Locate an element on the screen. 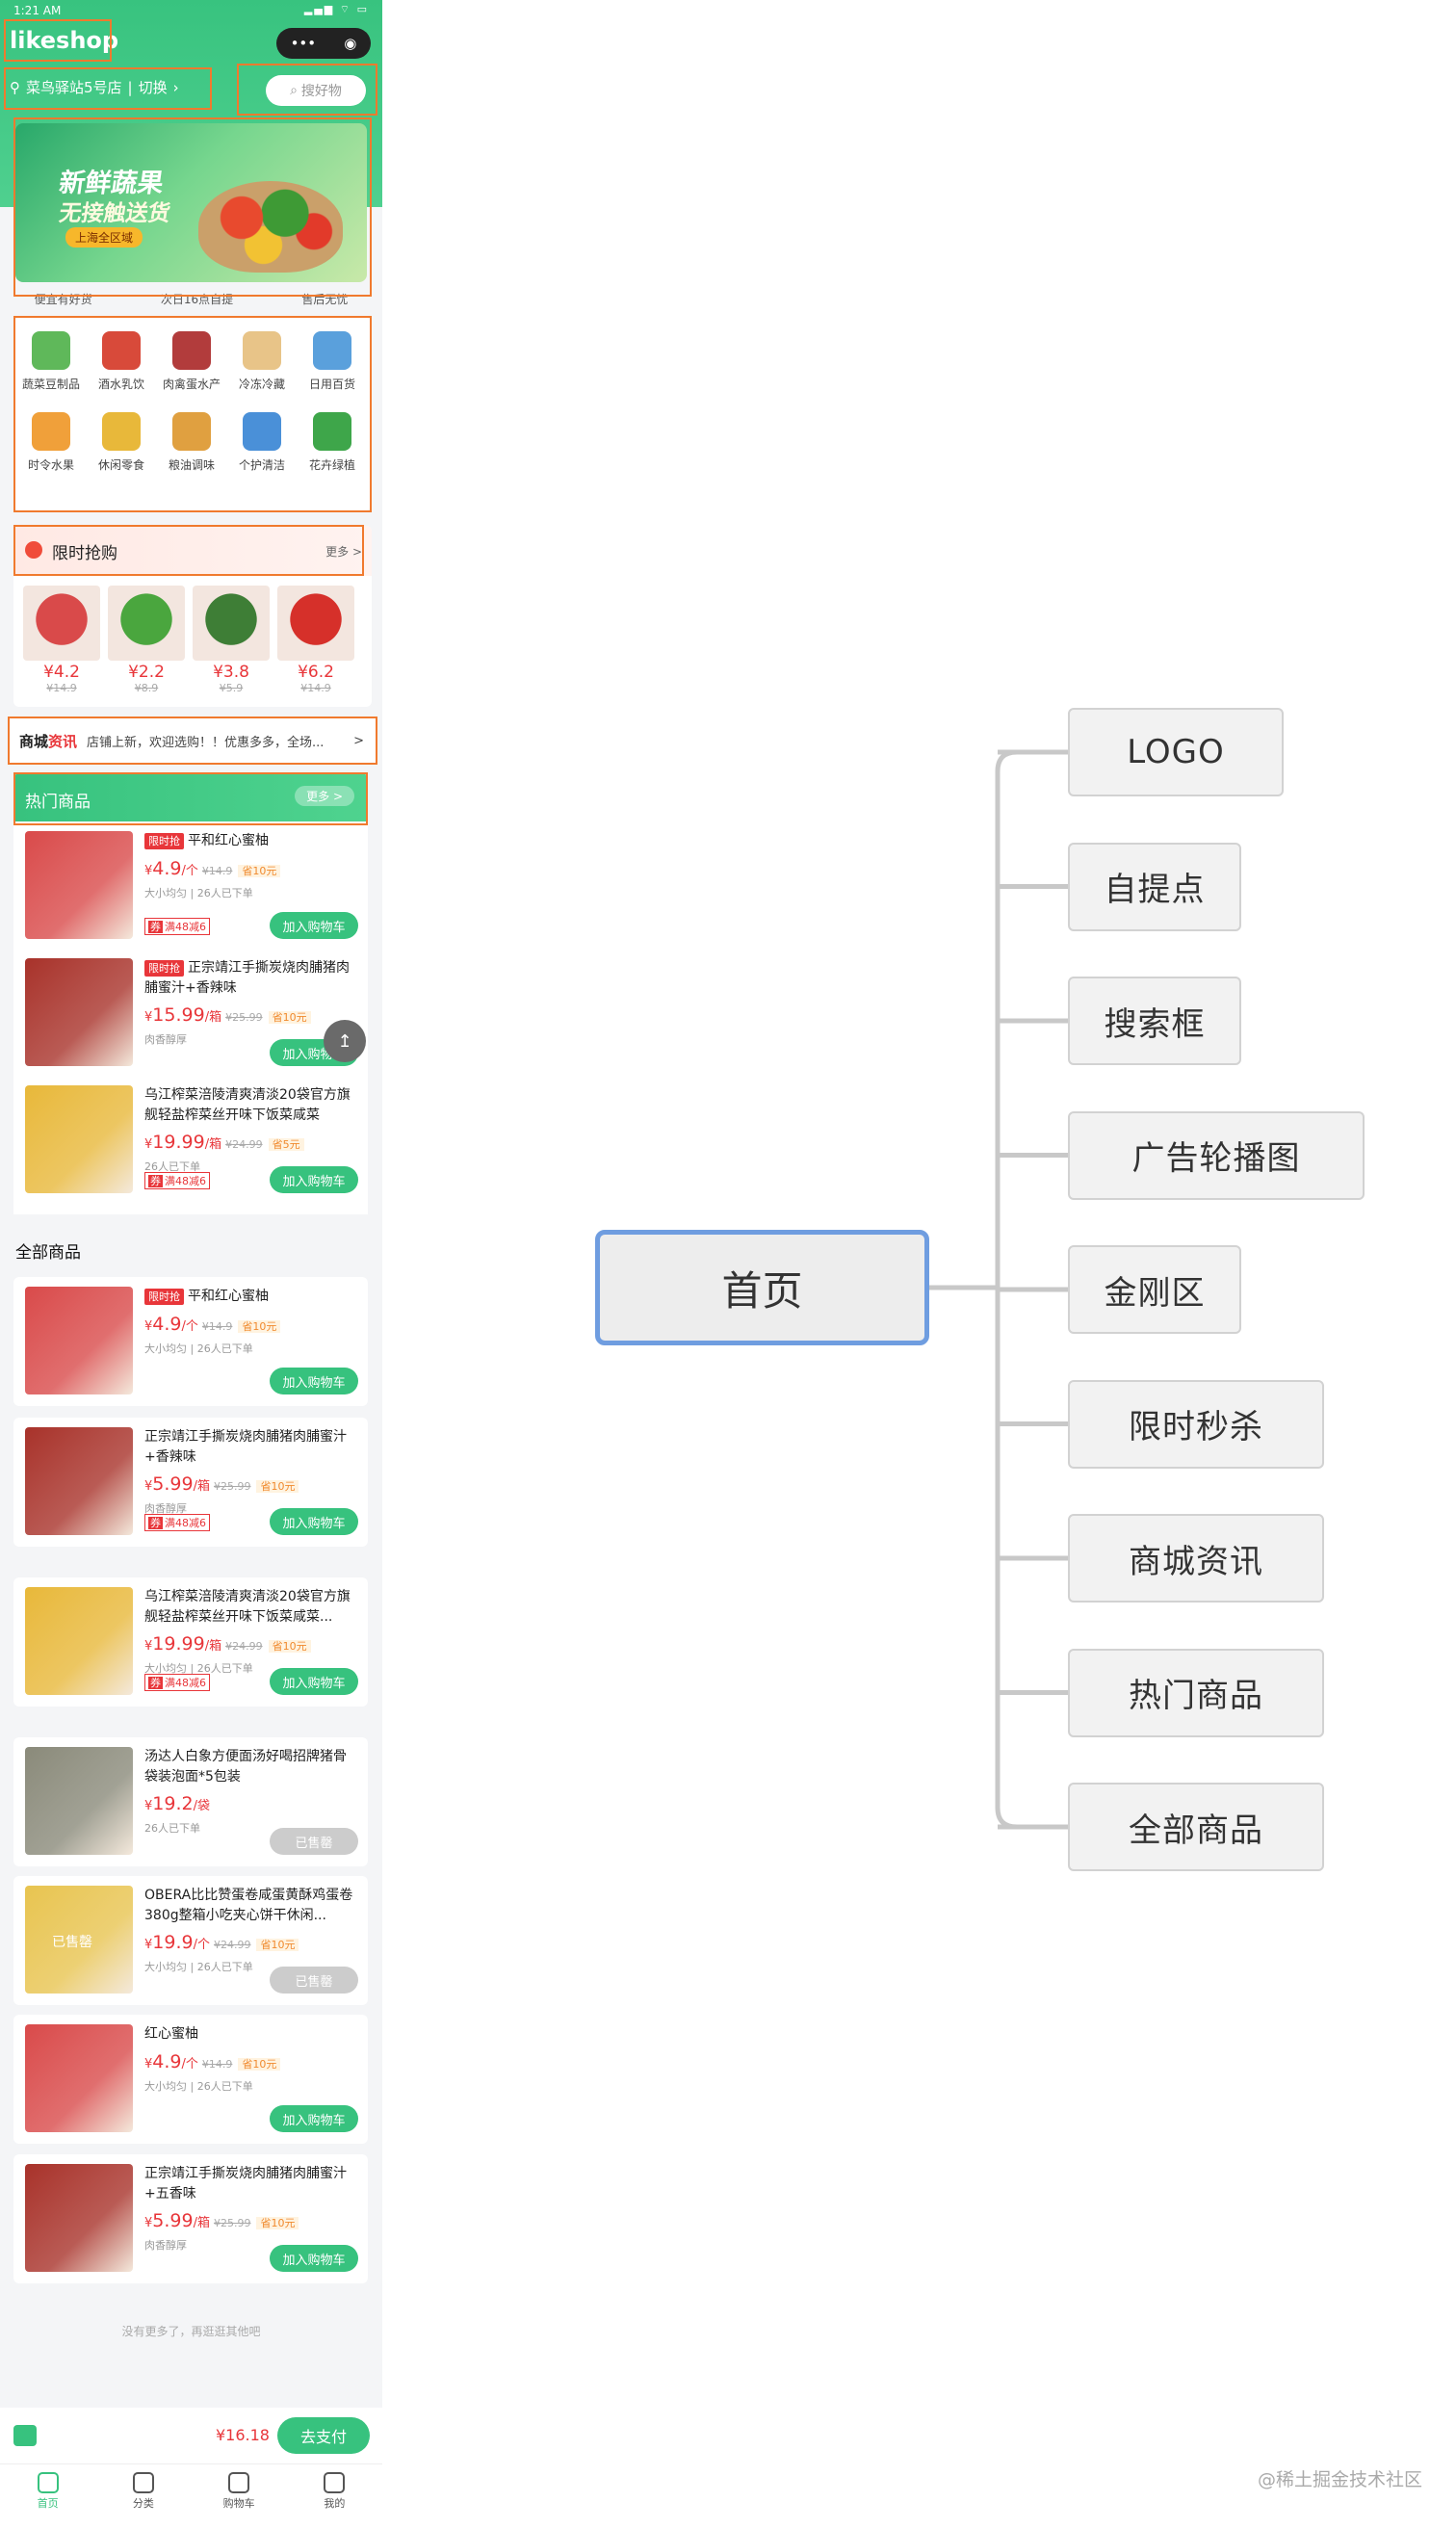  mindmap-child-node: 限时秒杀 is located at coordinates (1196, 1424).